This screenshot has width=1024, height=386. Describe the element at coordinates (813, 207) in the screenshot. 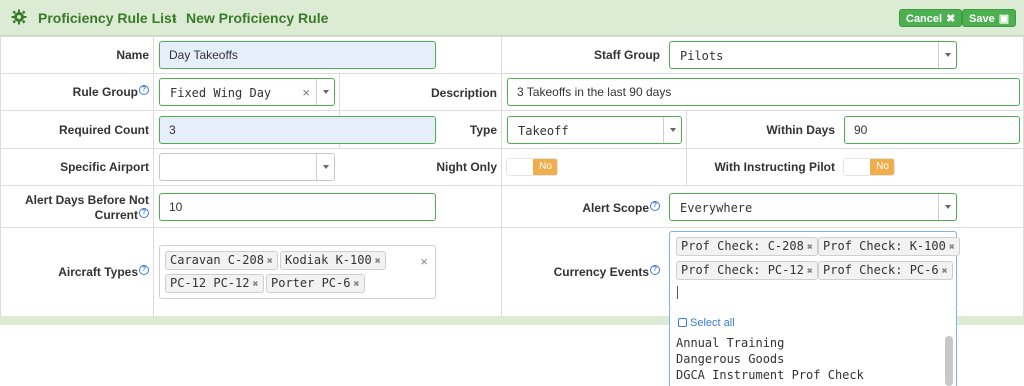

I see `alert-scope-select: Everywhere` at that location.